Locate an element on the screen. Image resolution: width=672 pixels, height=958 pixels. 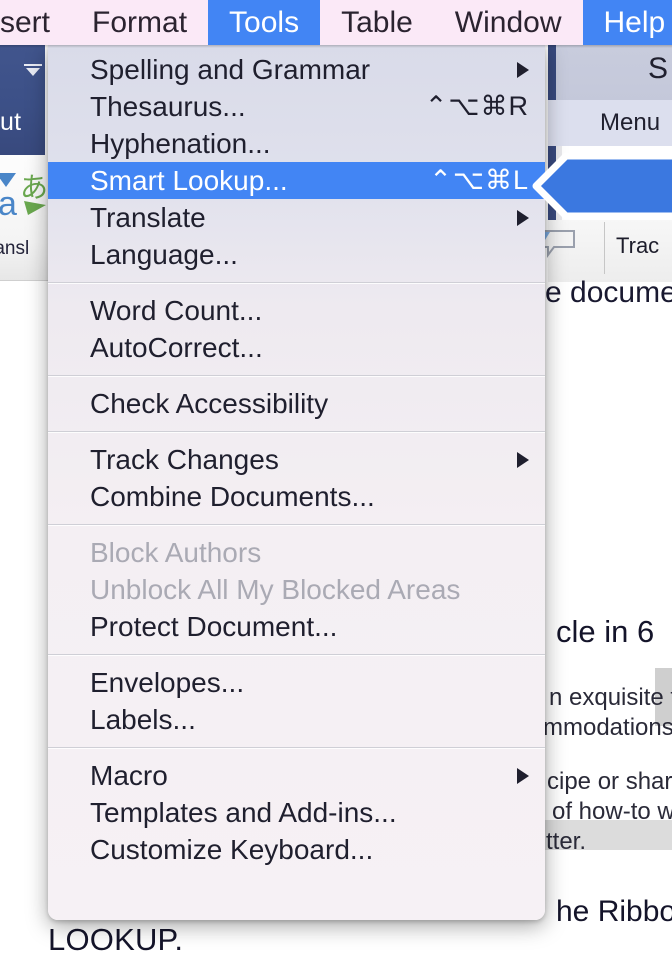
menu-item-shortcut: ⌃⌥⌘R is located at coordinates (476, 106).